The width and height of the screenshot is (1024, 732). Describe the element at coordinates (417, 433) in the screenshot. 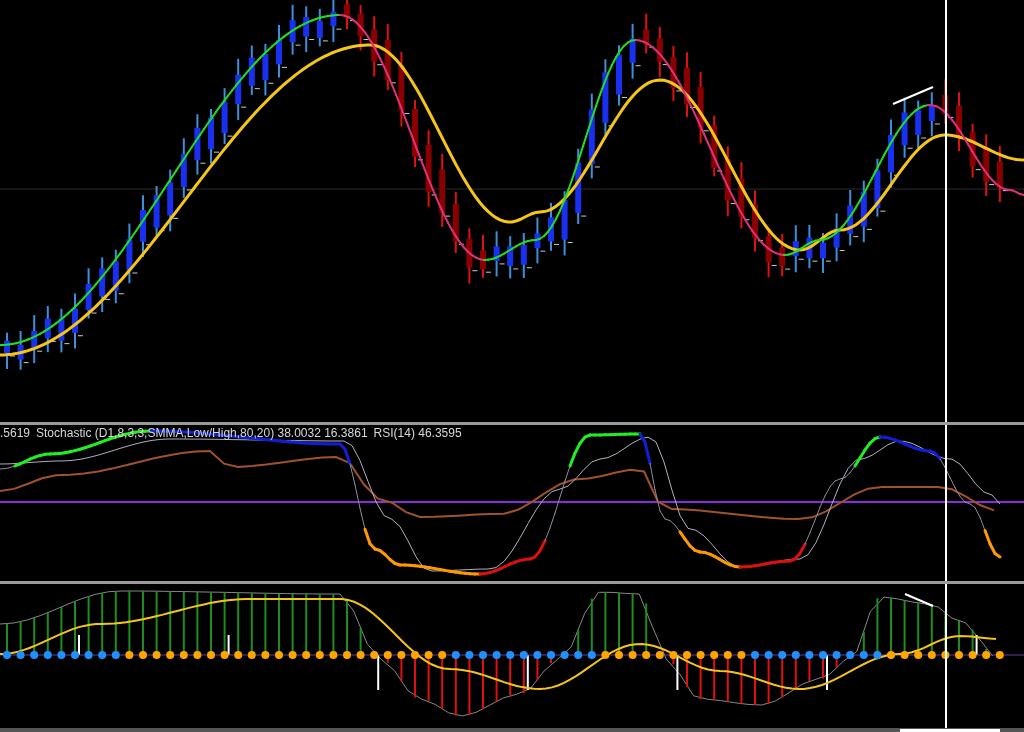

I see `indicator-label: RSI(14) 46.3595` at that location.